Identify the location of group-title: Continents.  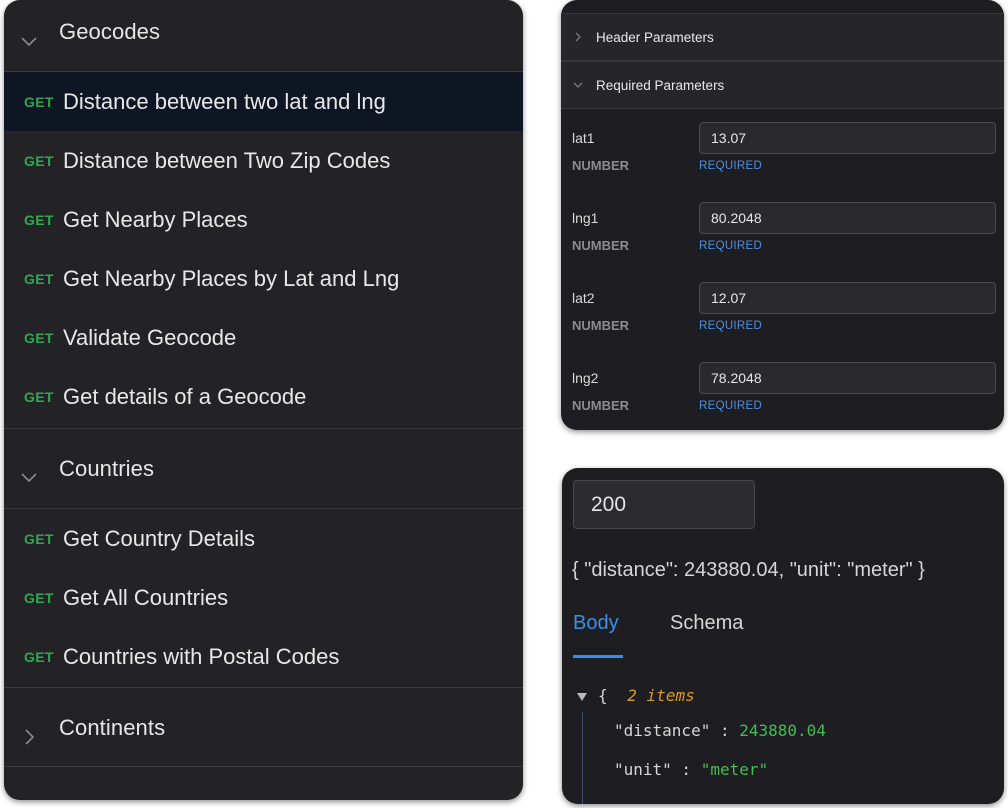
(112, 727).